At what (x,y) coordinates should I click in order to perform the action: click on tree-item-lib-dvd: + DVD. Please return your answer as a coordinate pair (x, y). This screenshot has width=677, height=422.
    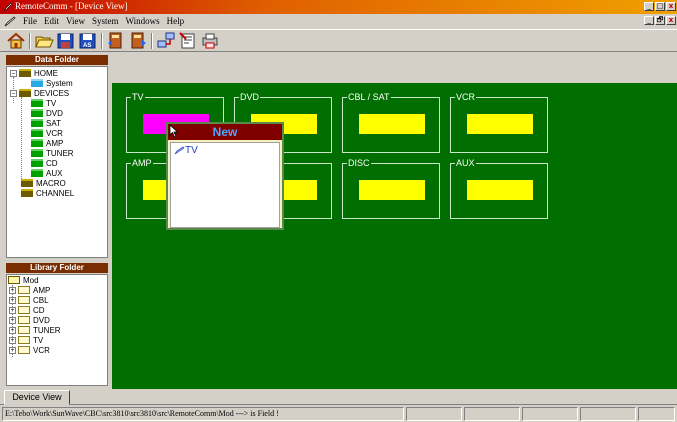
    Looking at the image, I should click on (29, 320).